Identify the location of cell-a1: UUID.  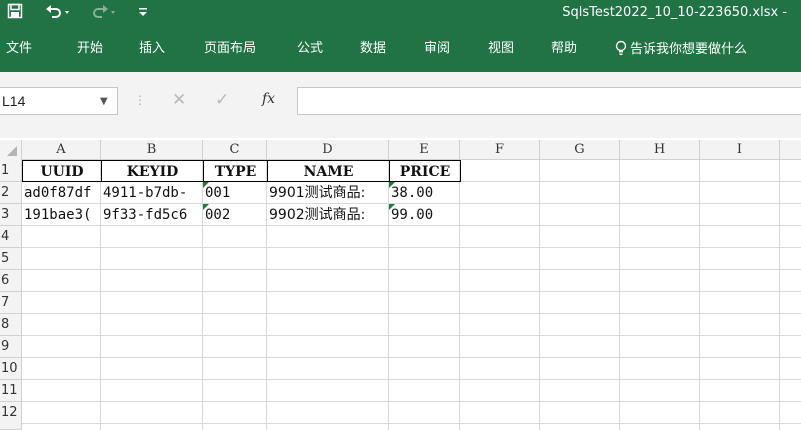
(62, 171).